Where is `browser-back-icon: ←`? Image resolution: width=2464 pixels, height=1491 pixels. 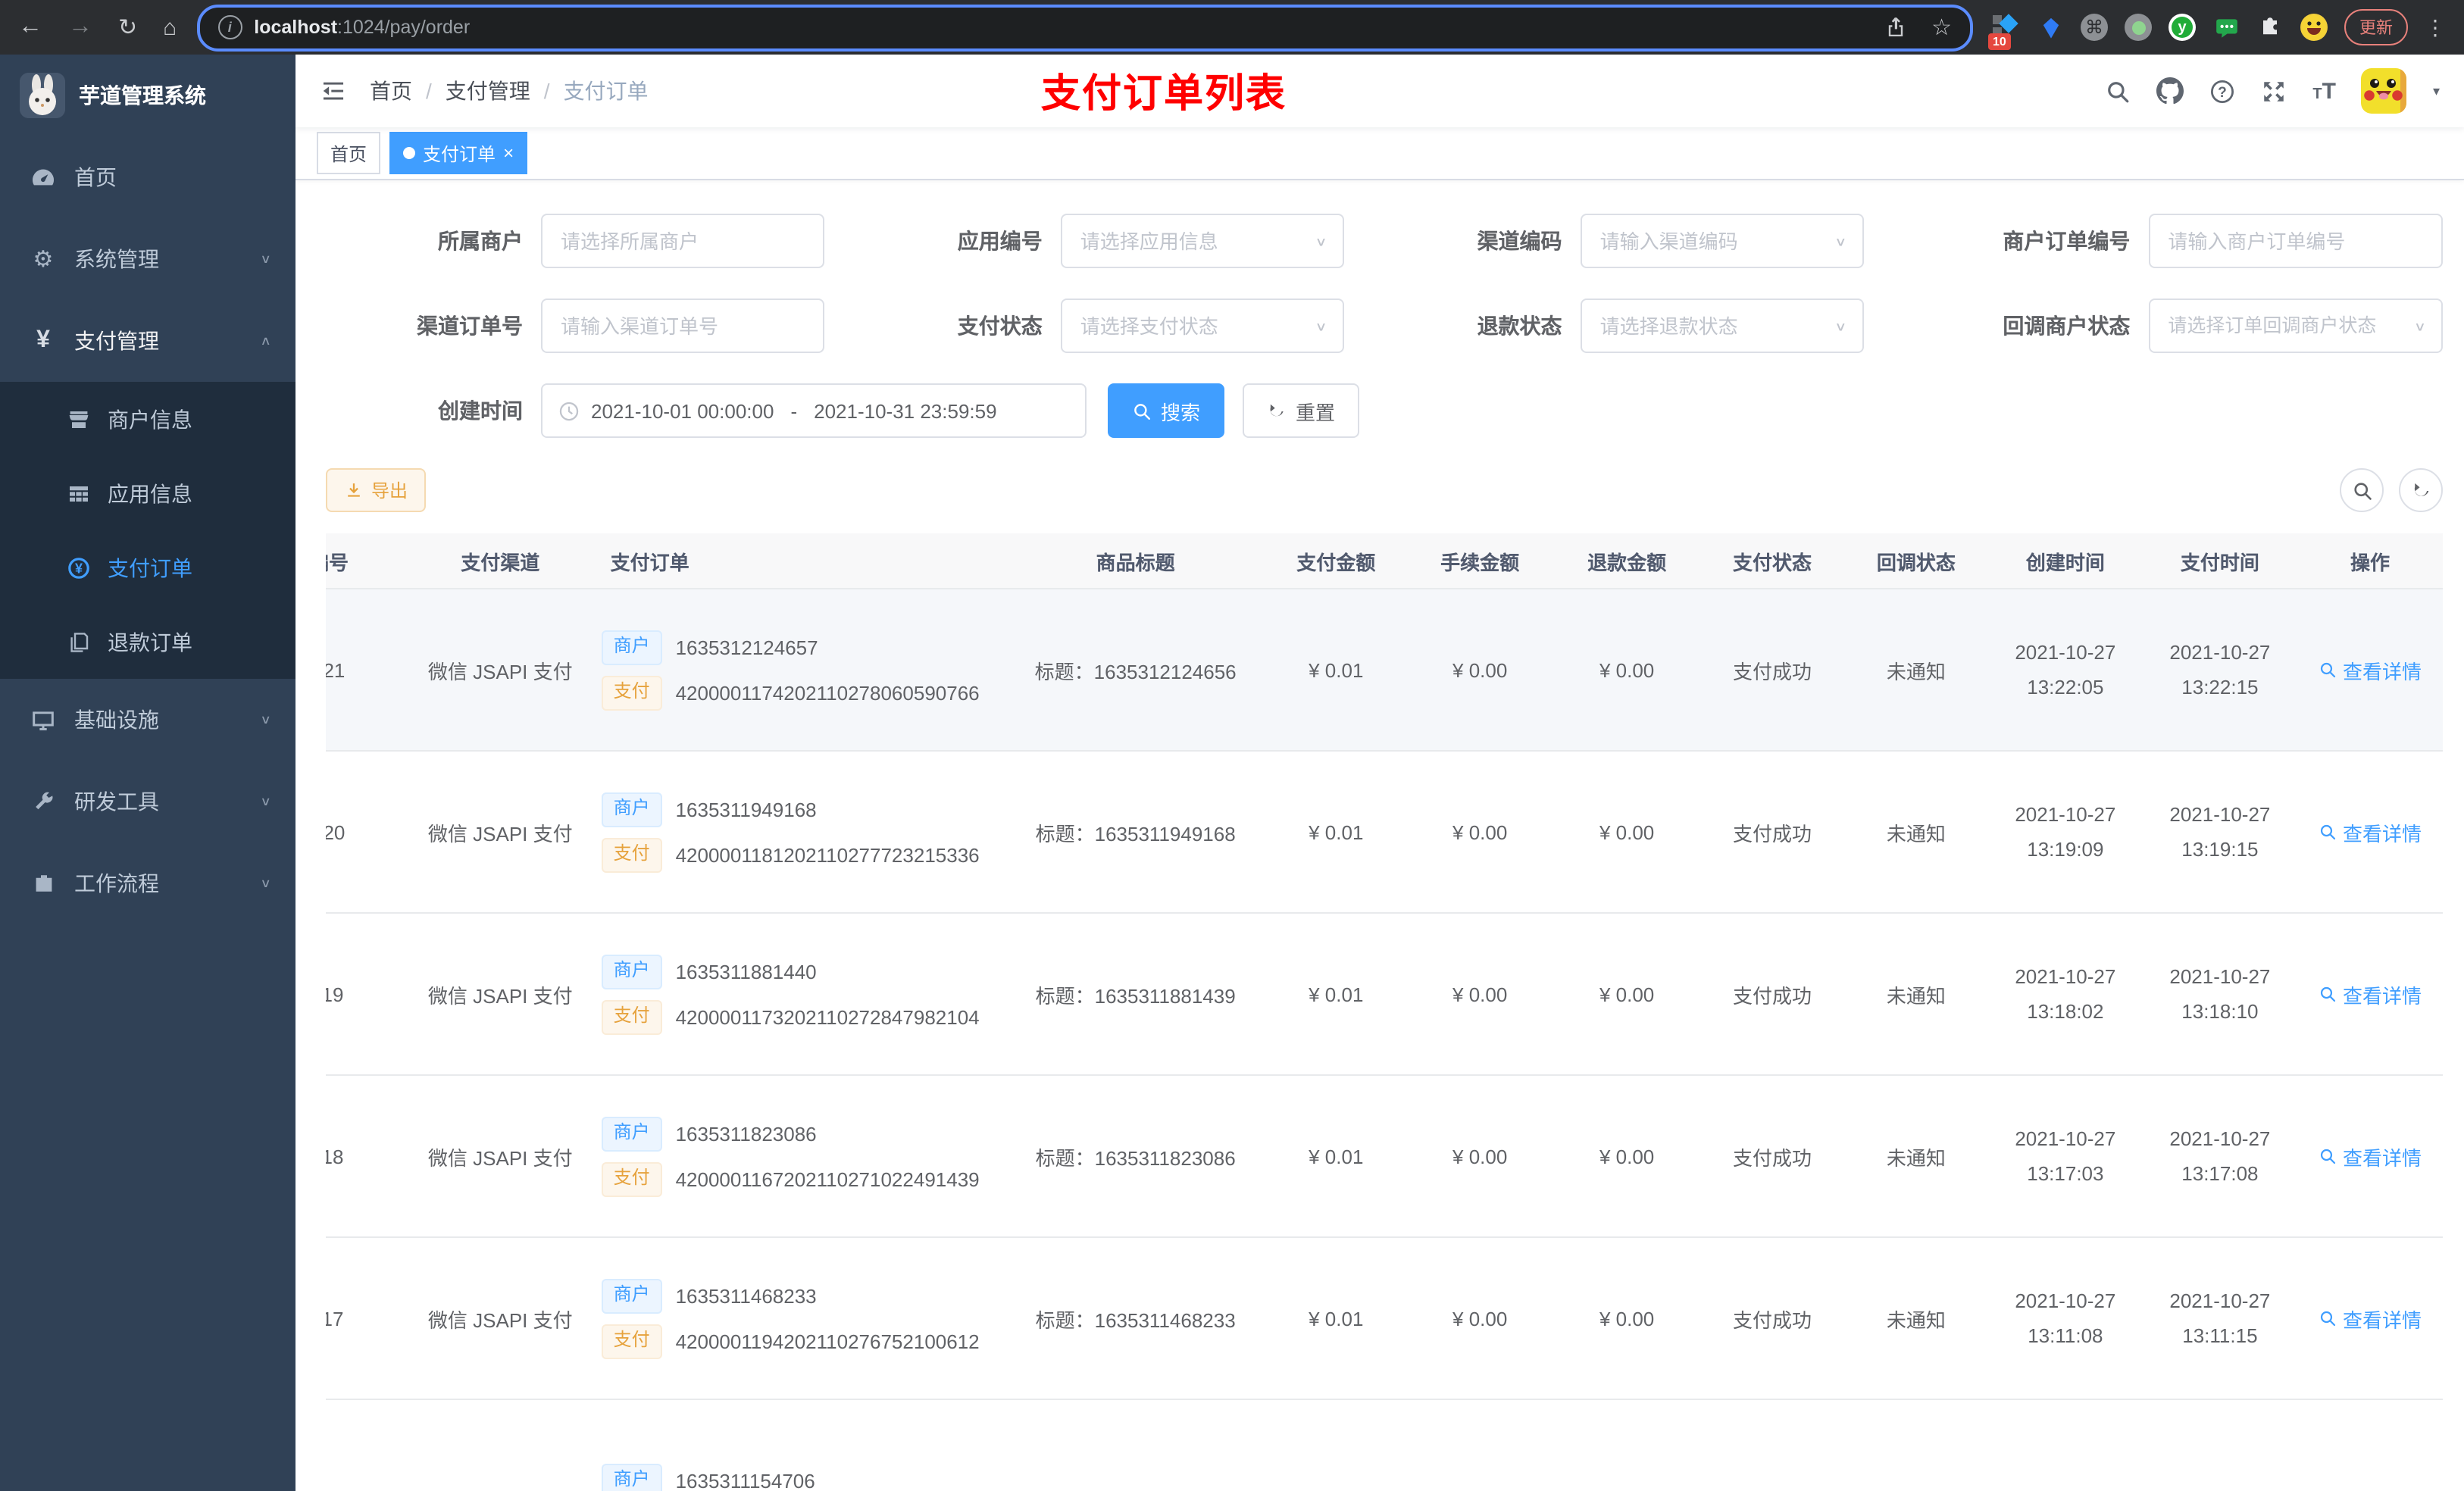 browser-back-icon: ← is located at coordinates (30, 26).